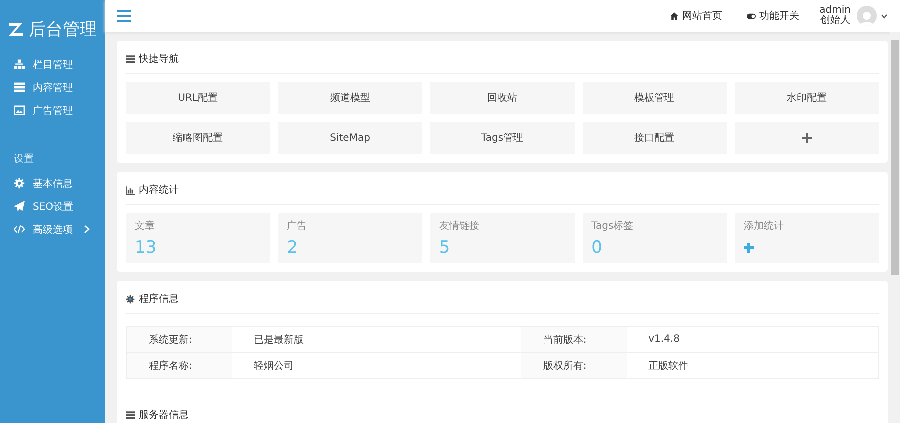 This screenshot has height=423, width=900. Describe the element at coordinates (159, 190) in the screenshot. I see `card-title: 内容统计` at that location.